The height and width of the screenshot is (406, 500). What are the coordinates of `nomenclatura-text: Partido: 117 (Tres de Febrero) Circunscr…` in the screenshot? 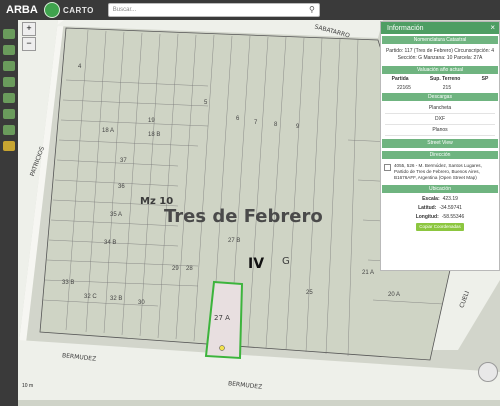 It's located at (440, 54).